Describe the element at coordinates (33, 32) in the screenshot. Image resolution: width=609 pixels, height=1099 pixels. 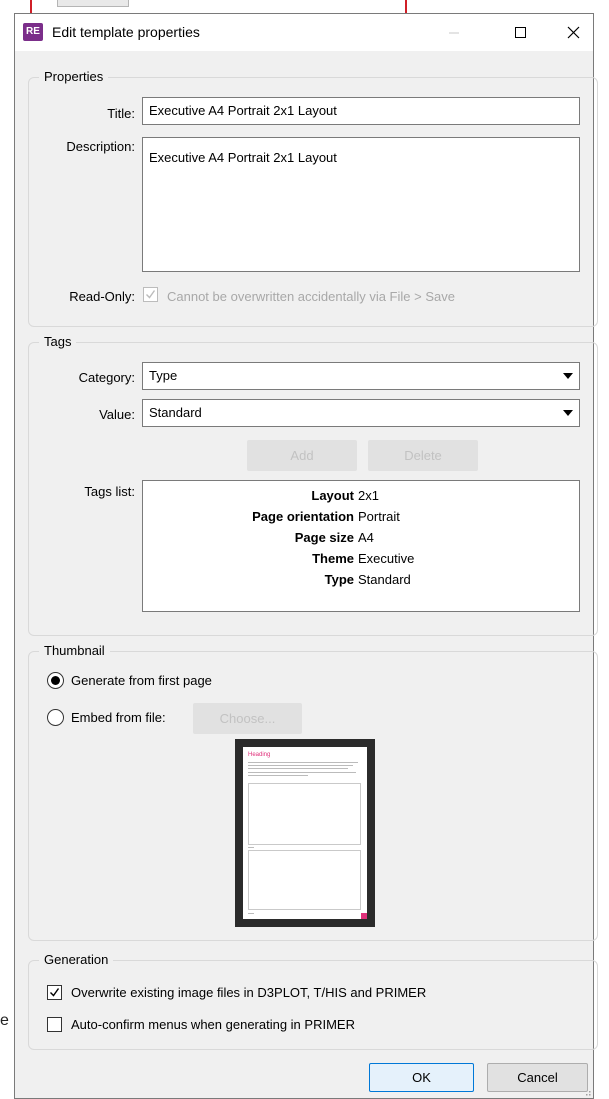
I see `app-logo-icon: RE` at that location.